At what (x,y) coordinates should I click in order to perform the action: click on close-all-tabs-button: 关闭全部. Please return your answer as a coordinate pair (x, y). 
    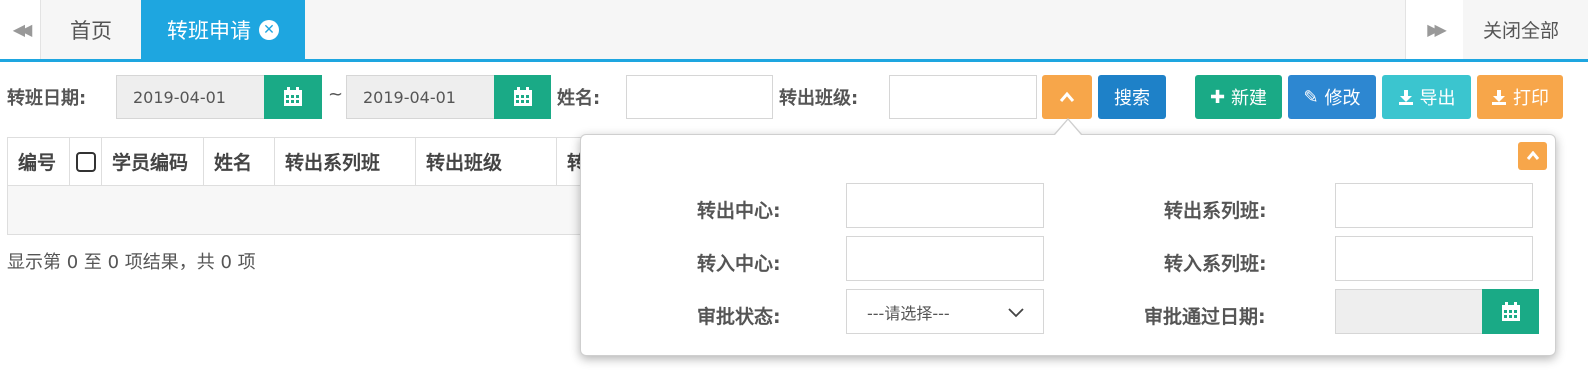
    Looking at the image, I should click on (1525, 29).